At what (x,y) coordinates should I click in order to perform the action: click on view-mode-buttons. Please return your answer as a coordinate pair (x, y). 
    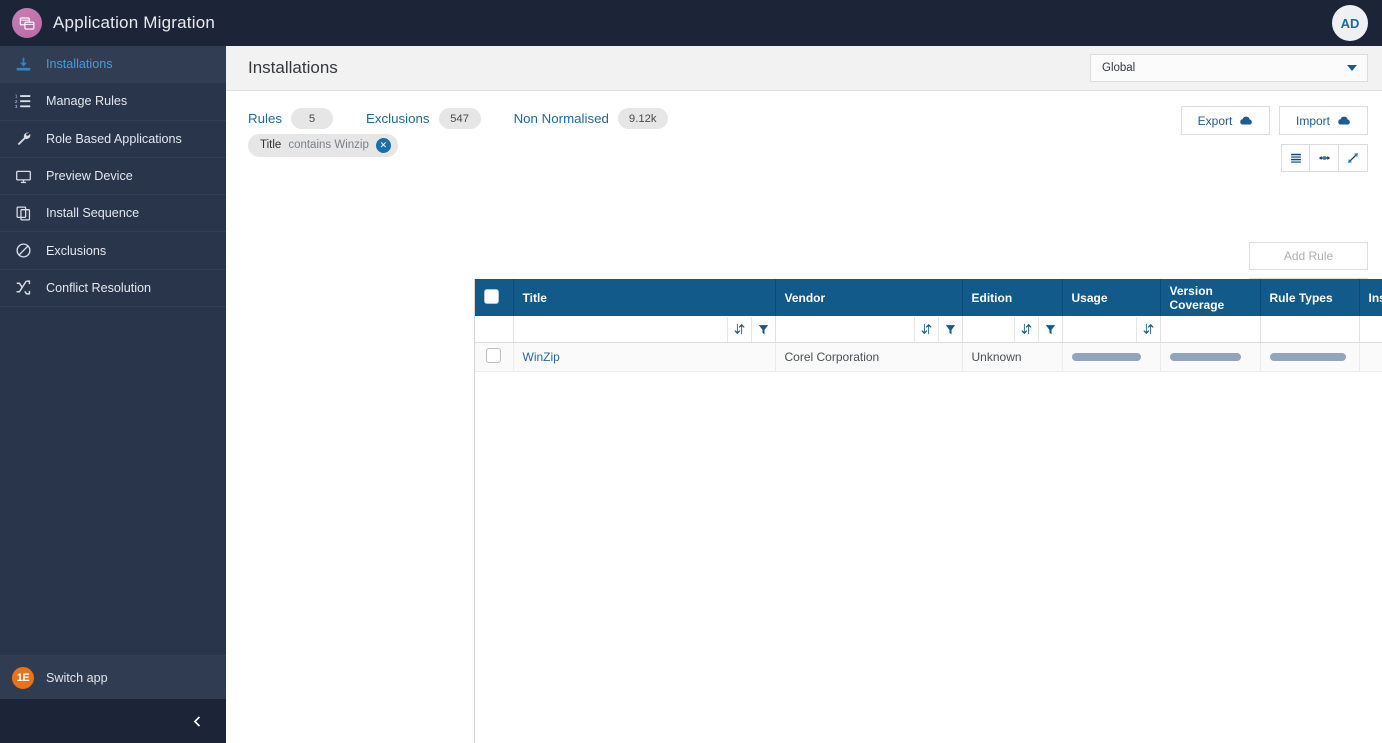
    Looking at the image, I should click on (1324, 158).